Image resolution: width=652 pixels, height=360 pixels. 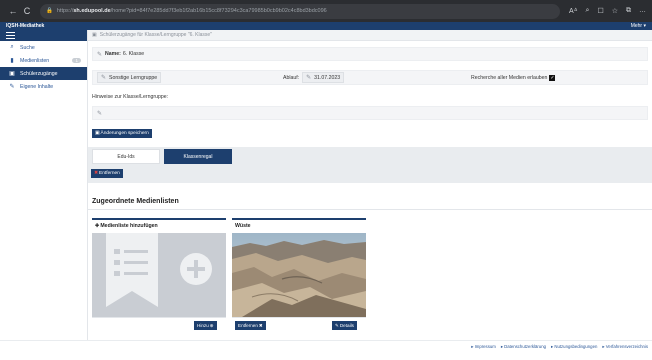 What do you see at coordinates (37, 86) in the screenshot?
I see `sidebar-item-label: Eigene Inhalte` at bounding box center [37, 86].